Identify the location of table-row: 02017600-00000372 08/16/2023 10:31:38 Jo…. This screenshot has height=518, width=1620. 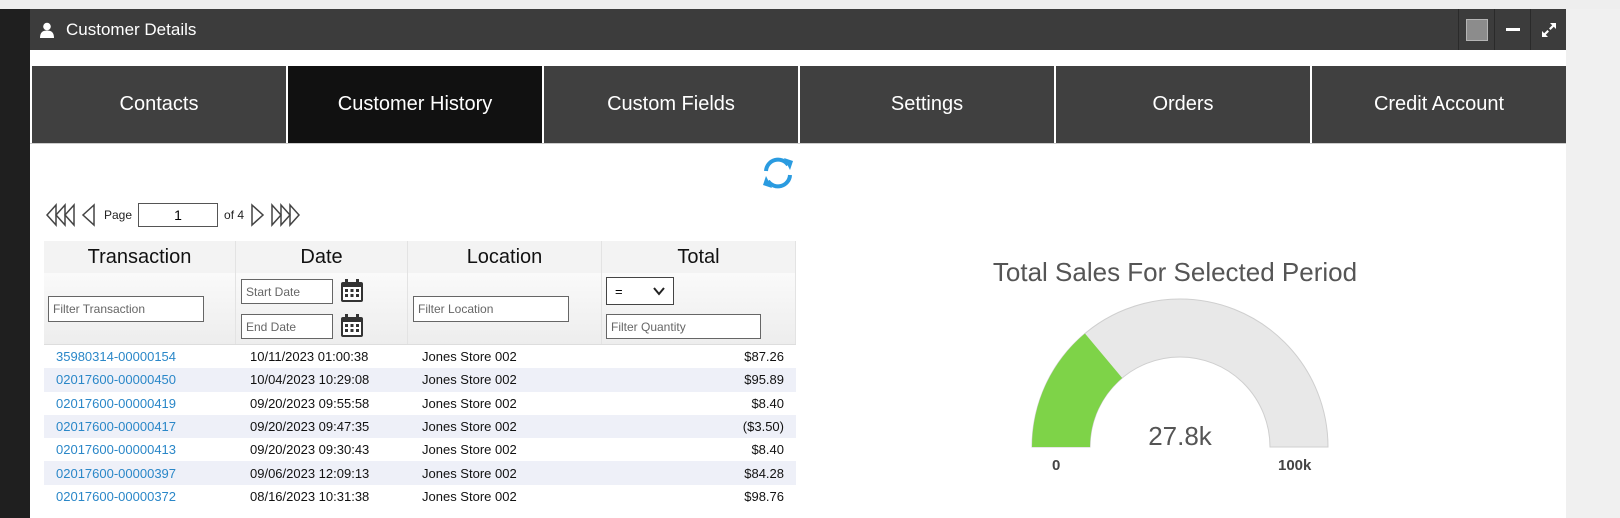
(420, 496).